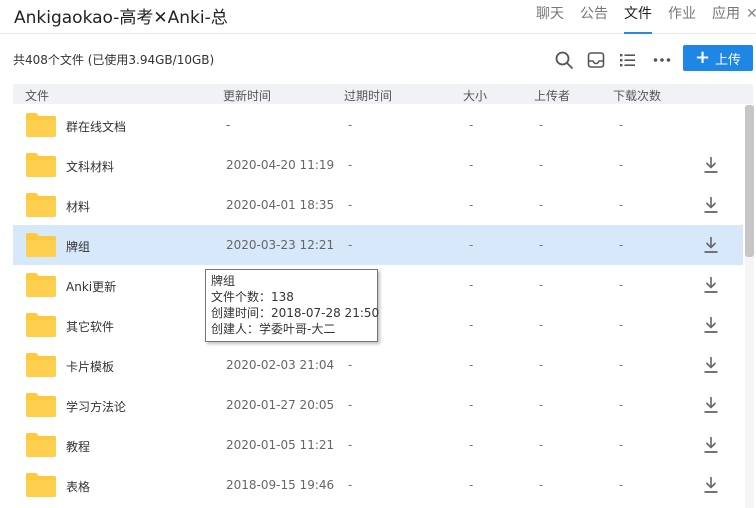 This screenshot has width=756, height=508. Describe the element at coordinates (90, 166) in the screenshot. I see `file-name: 文科材料` at that location.